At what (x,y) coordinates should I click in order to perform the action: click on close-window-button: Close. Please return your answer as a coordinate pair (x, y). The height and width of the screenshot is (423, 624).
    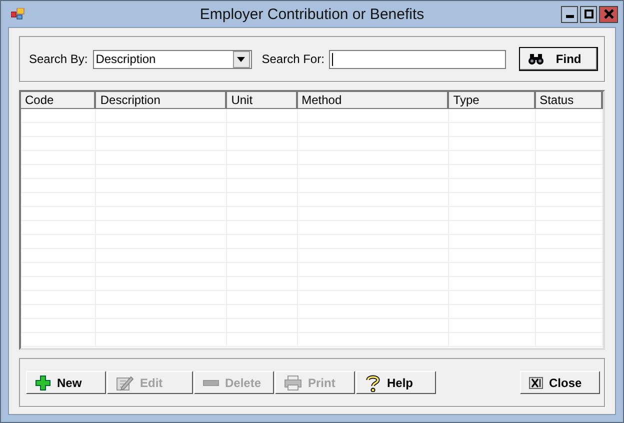
    Looking at the image, I should click on (560, 382).